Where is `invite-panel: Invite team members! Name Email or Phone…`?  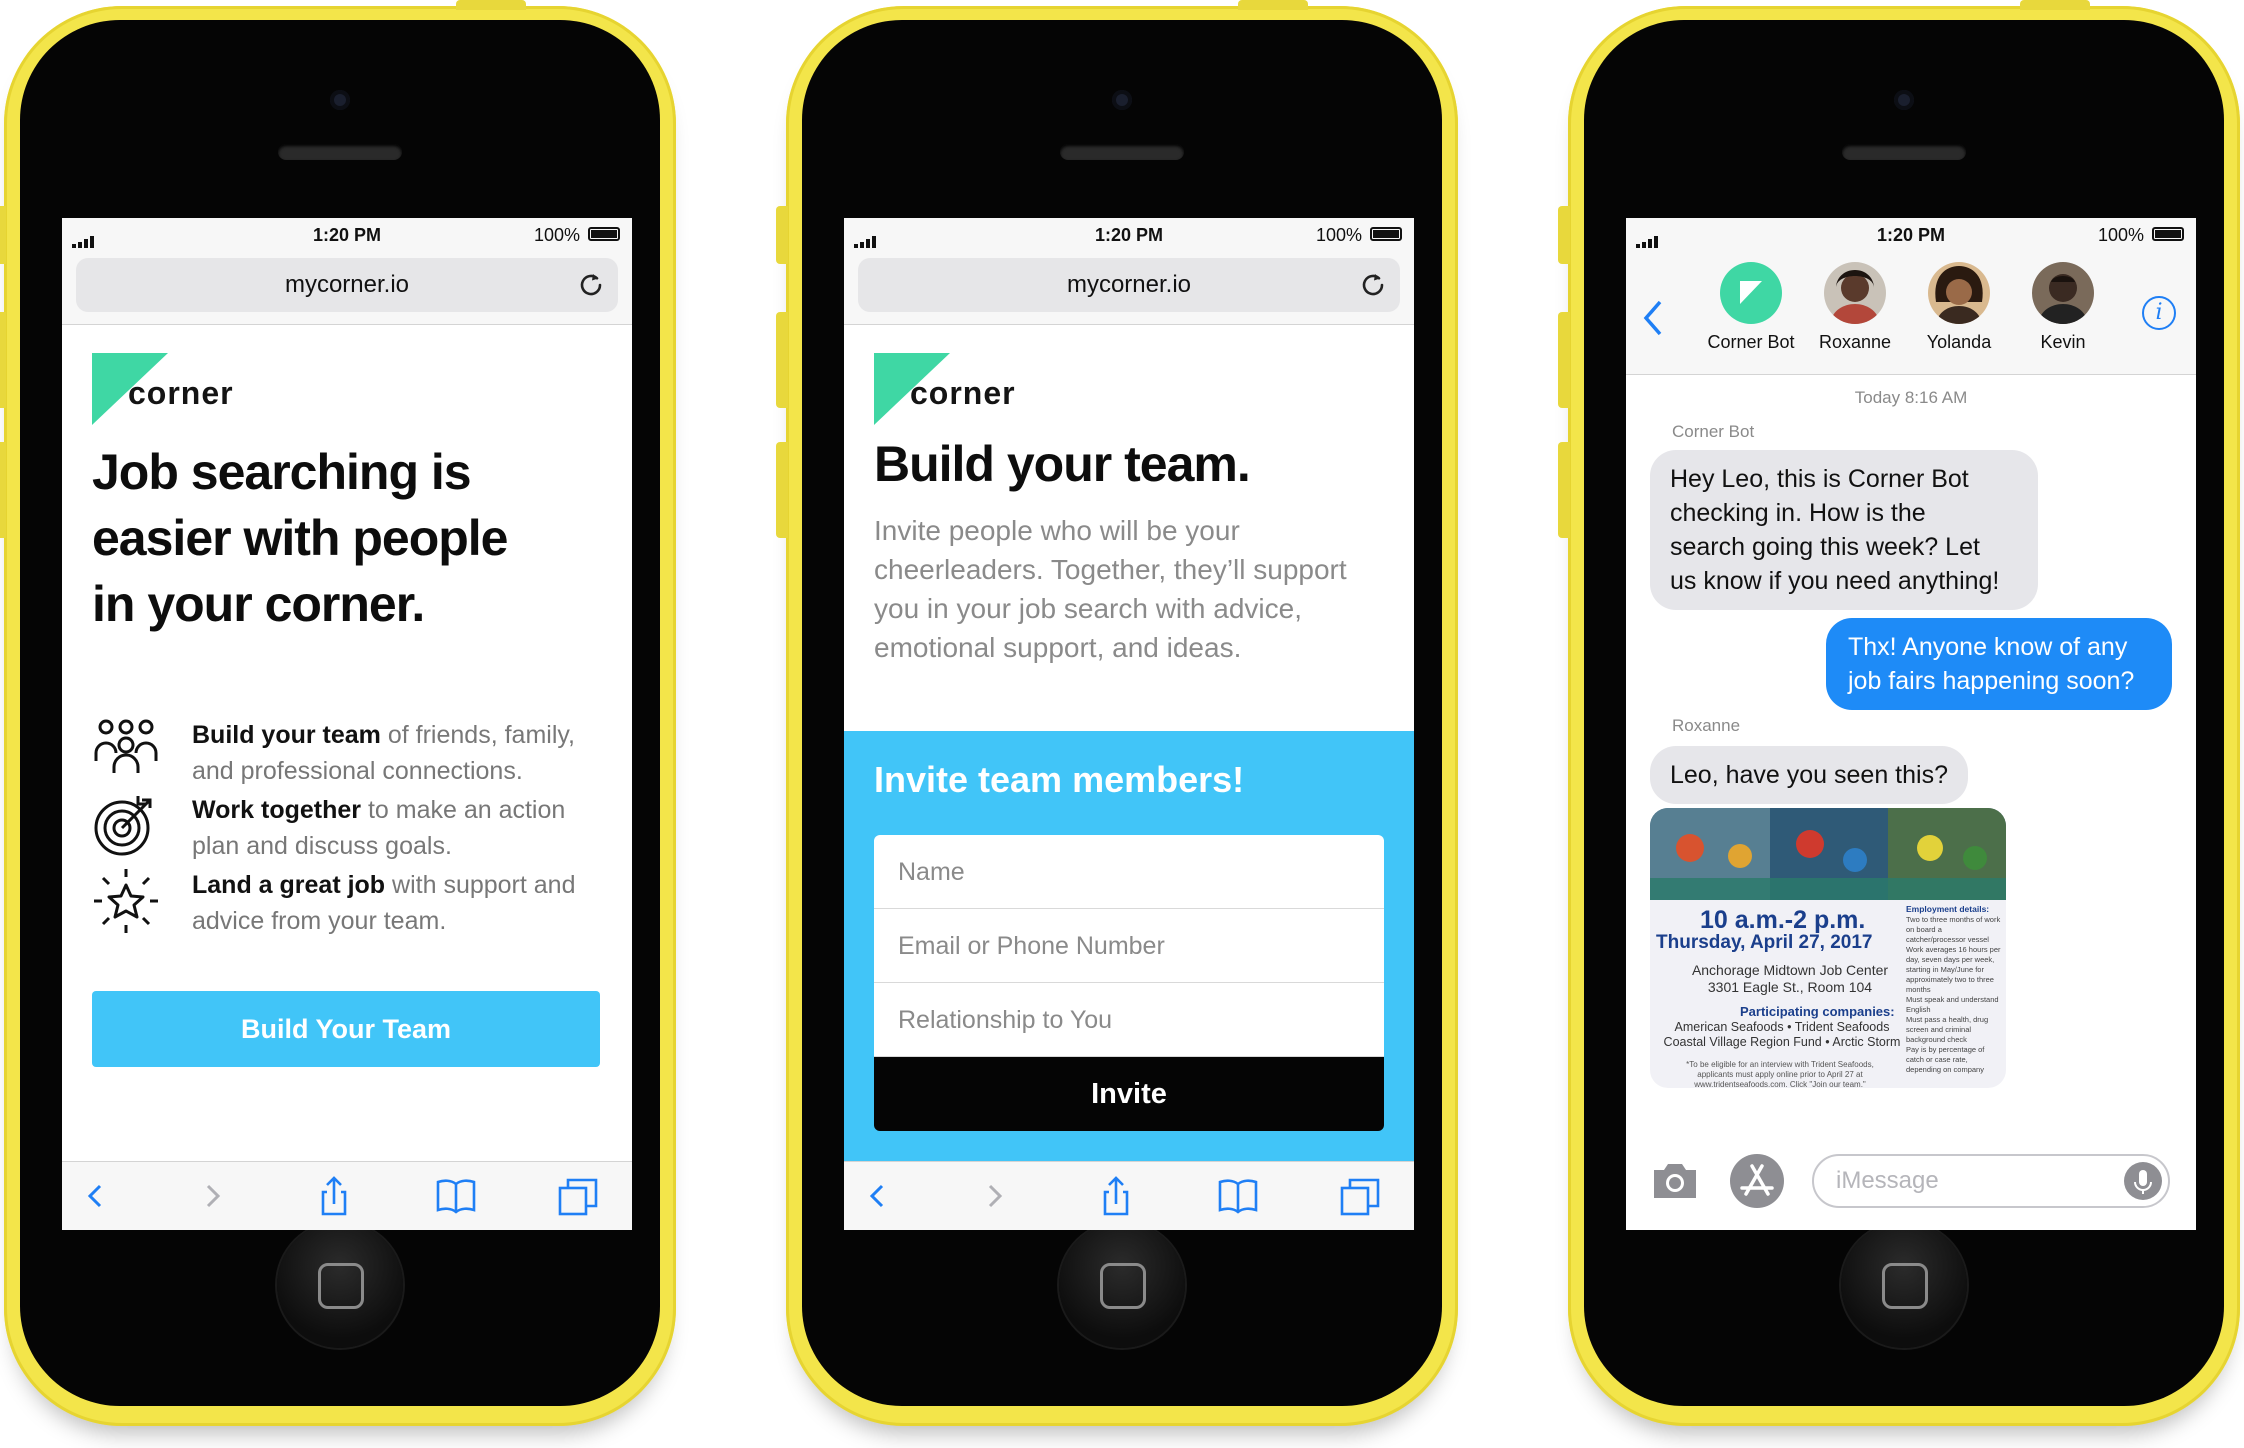
invite-panel: Invite team members! Name Email or Phone… is located at coordinates (1129, 946).